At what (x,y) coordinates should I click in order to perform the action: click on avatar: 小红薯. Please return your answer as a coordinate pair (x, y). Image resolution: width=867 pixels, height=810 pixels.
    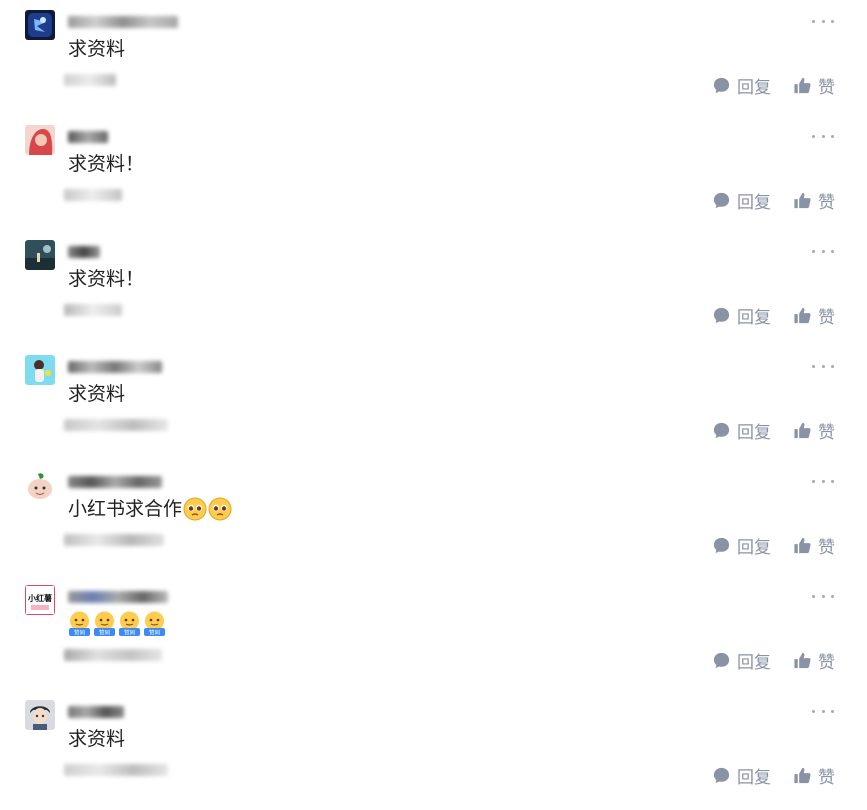
    Looking at the image, I should click on (40, 600).